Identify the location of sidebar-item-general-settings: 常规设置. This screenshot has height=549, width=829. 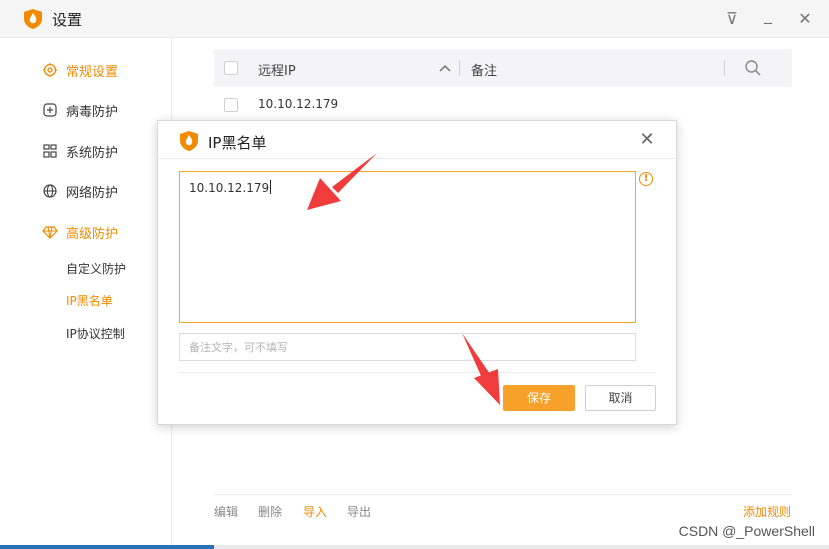
(80, 70).